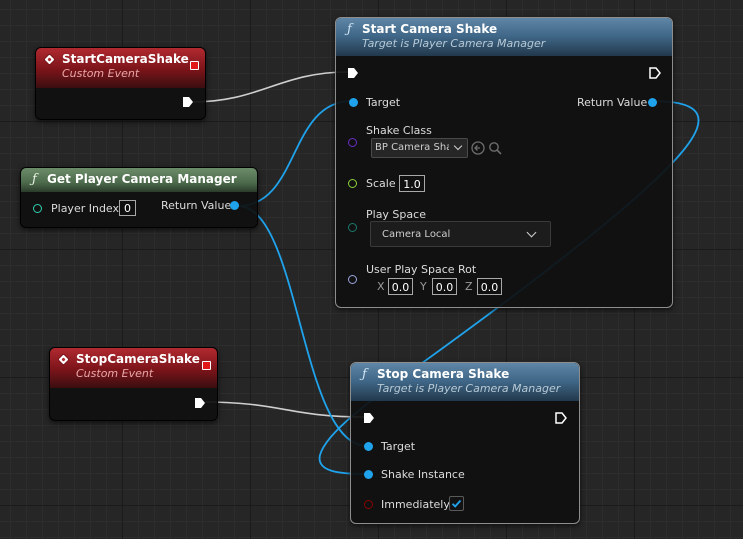  Describe the element at coordinates (381, 183) in the screenshot. I see `scale-label: Scale` at that location.